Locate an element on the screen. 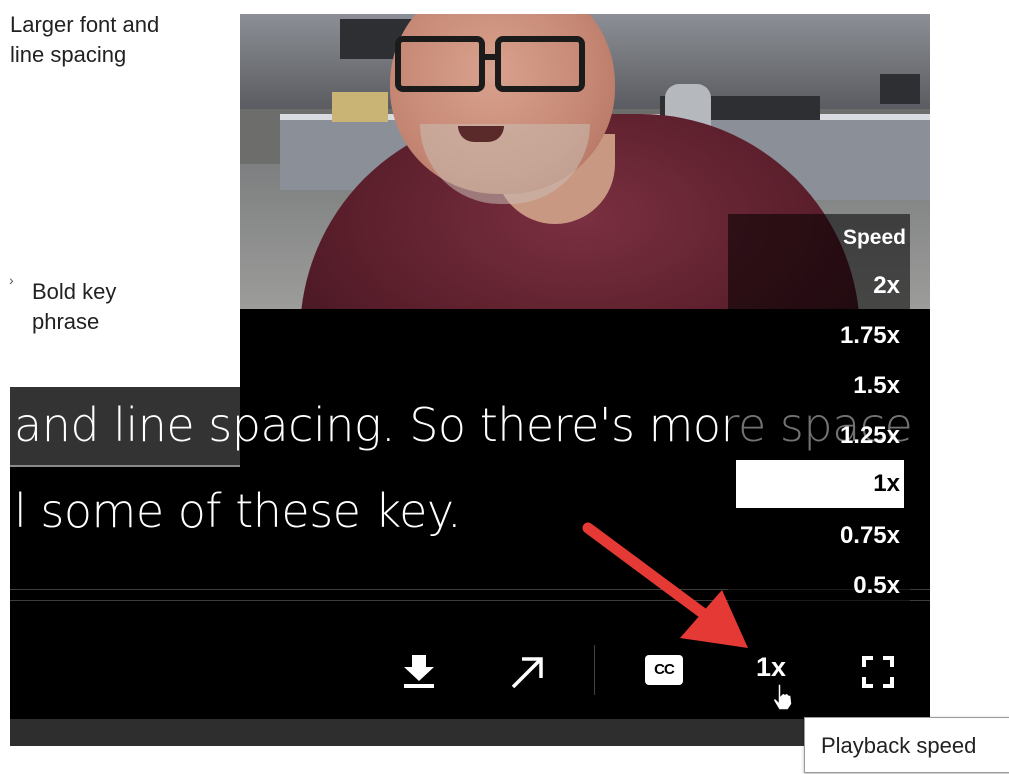 Image resolution: width=1009 pixels, height=774 pixels. download-icon is located at coordinates (419, 671).